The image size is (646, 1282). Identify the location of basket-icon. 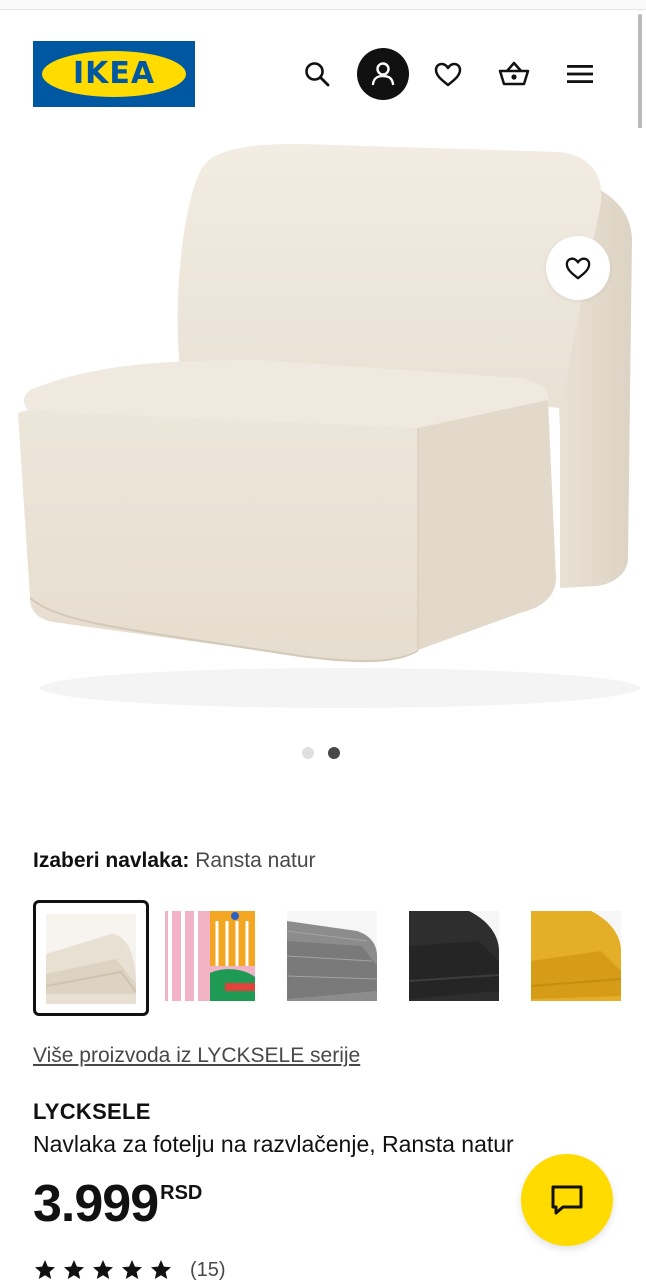
(514, 73).